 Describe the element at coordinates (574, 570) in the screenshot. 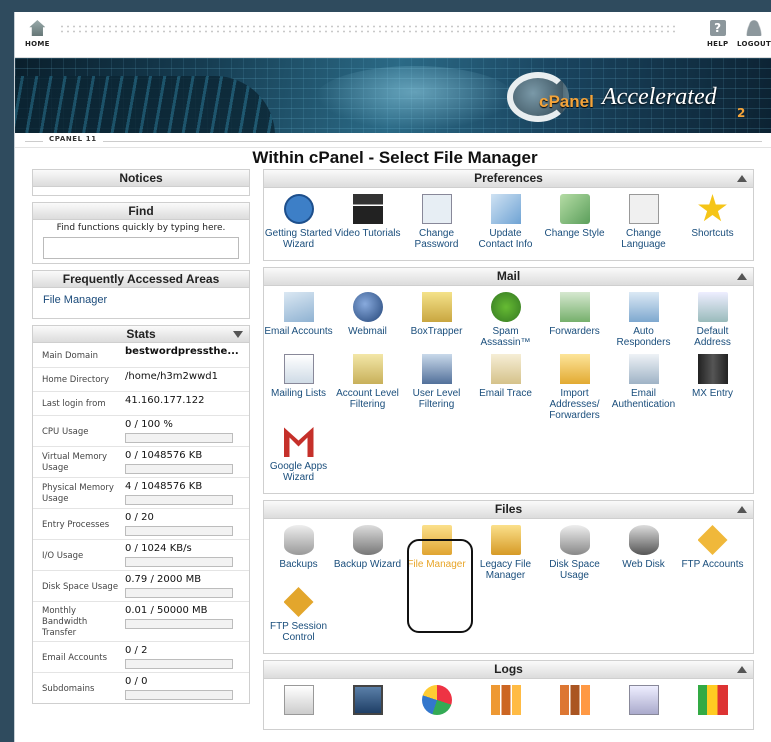

I see `item-label: Disk Space Usage` at that location.